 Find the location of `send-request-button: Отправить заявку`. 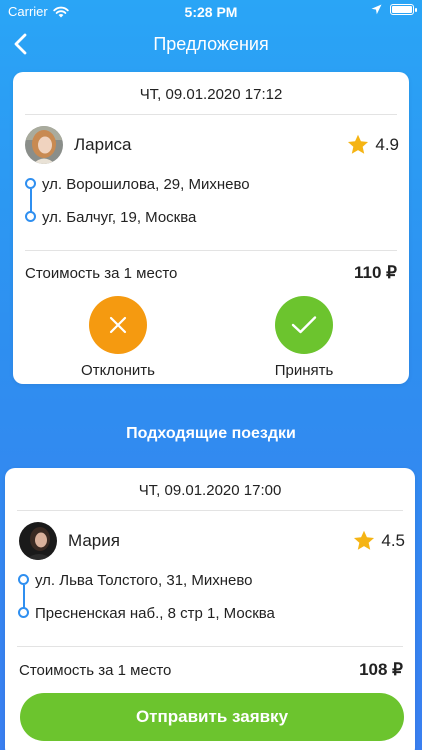

send-request-button: Отправить заявку is located at coordinates (212, 717).